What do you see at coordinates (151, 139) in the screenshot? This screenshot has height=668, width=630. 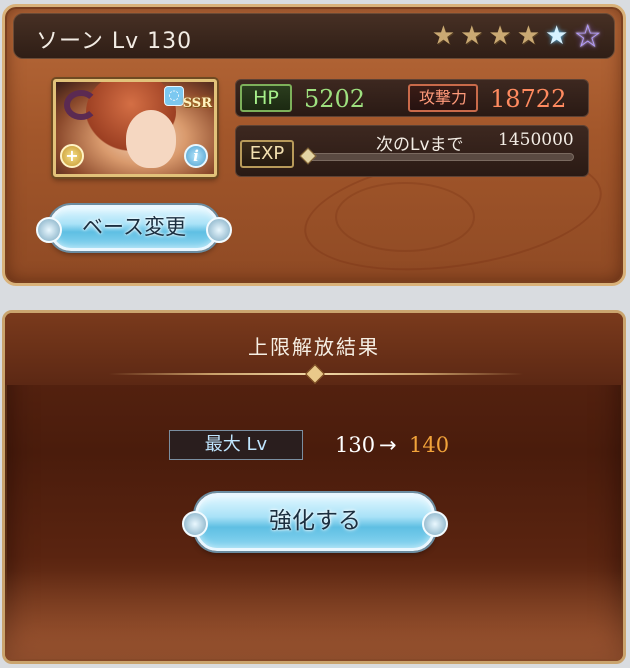 I see `portrait-face` at bounding box center [151, 139].